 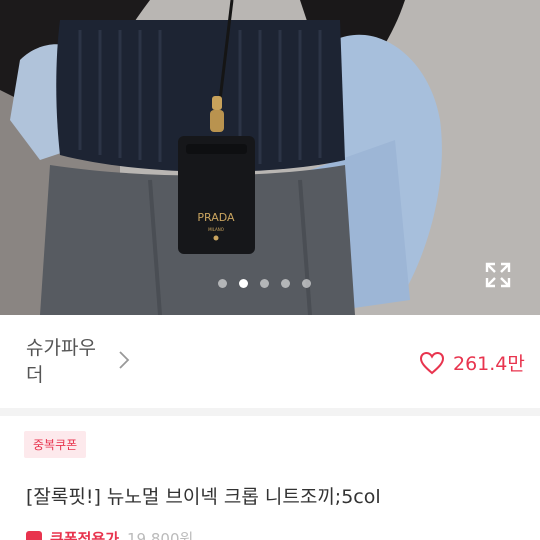 What do you see at coordinates (55, 444) in the screenshot?
I see `coupon-badge: 중복쿠폰` at bounding box center [55, 444].